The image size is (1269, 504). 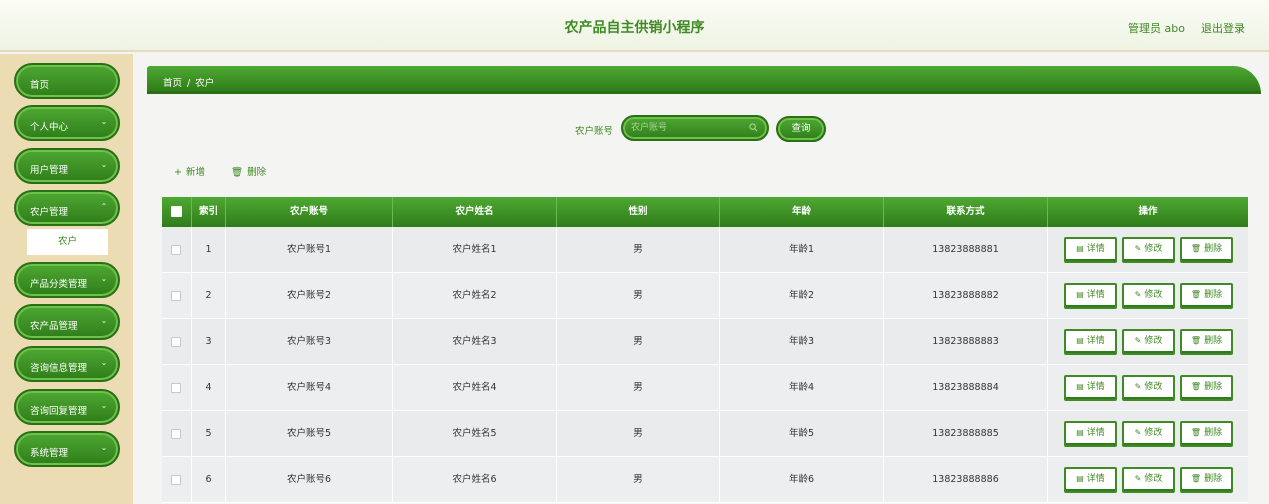 What do you see at coordinates (54, 326) in the screenshot?
I see `sidebar-item-label: 农产品管理` at bounding box center [54, 326].